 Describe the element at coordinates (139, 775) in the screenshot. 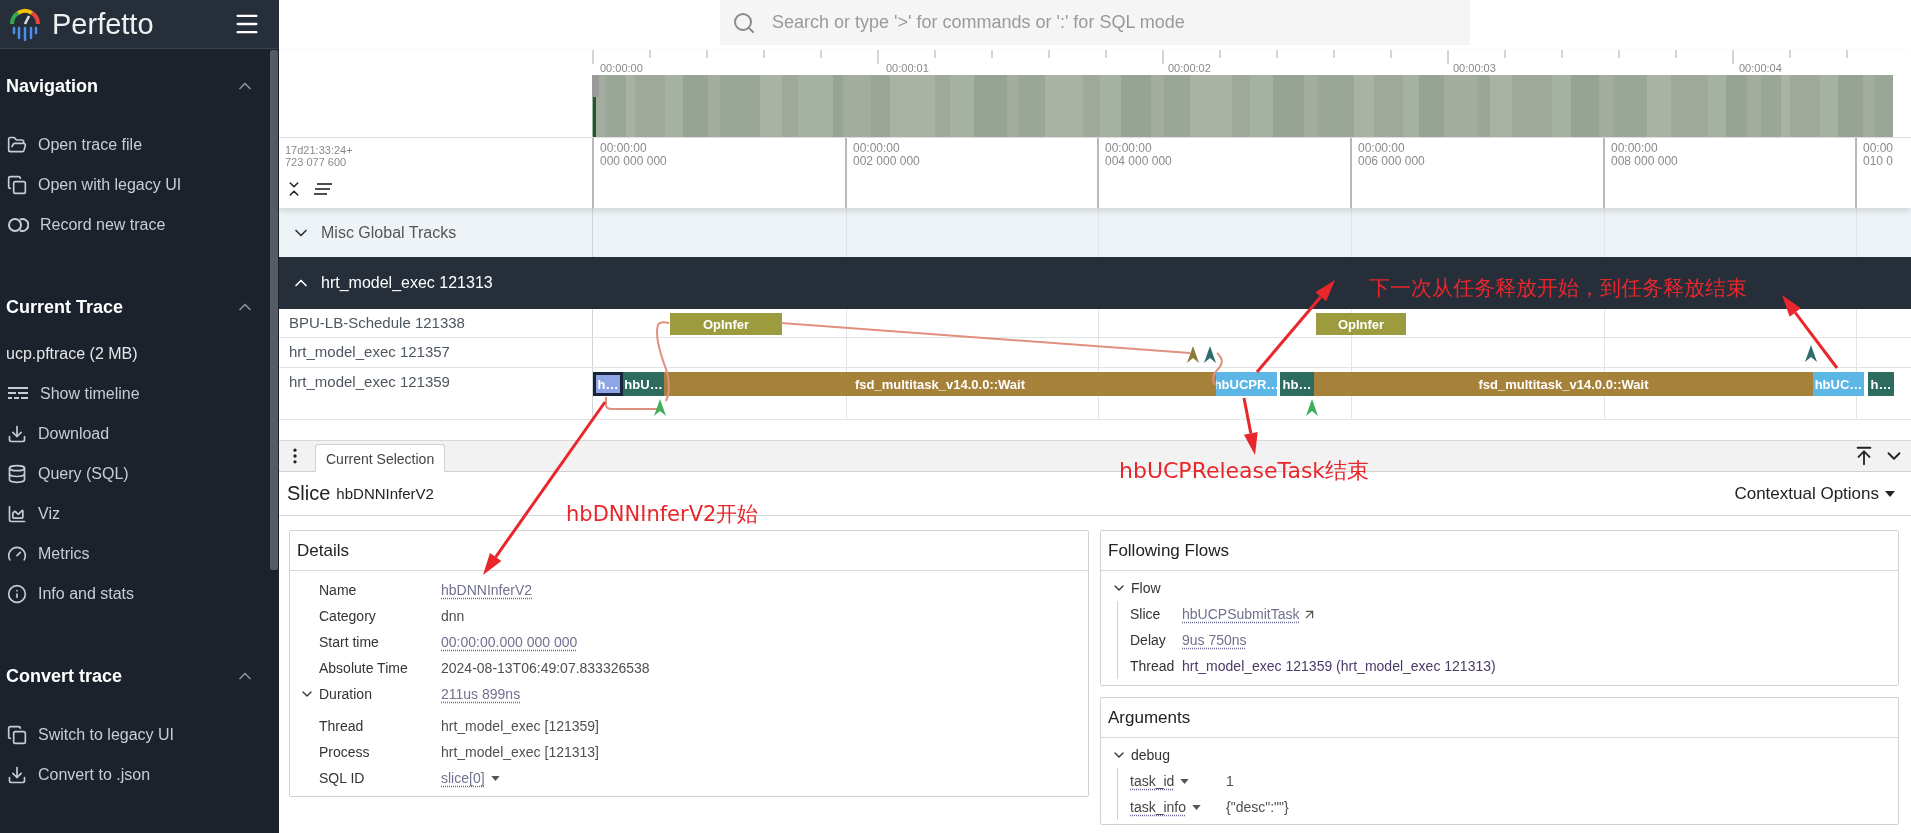

I see `sidebar-item: Convert to .json` at that location.